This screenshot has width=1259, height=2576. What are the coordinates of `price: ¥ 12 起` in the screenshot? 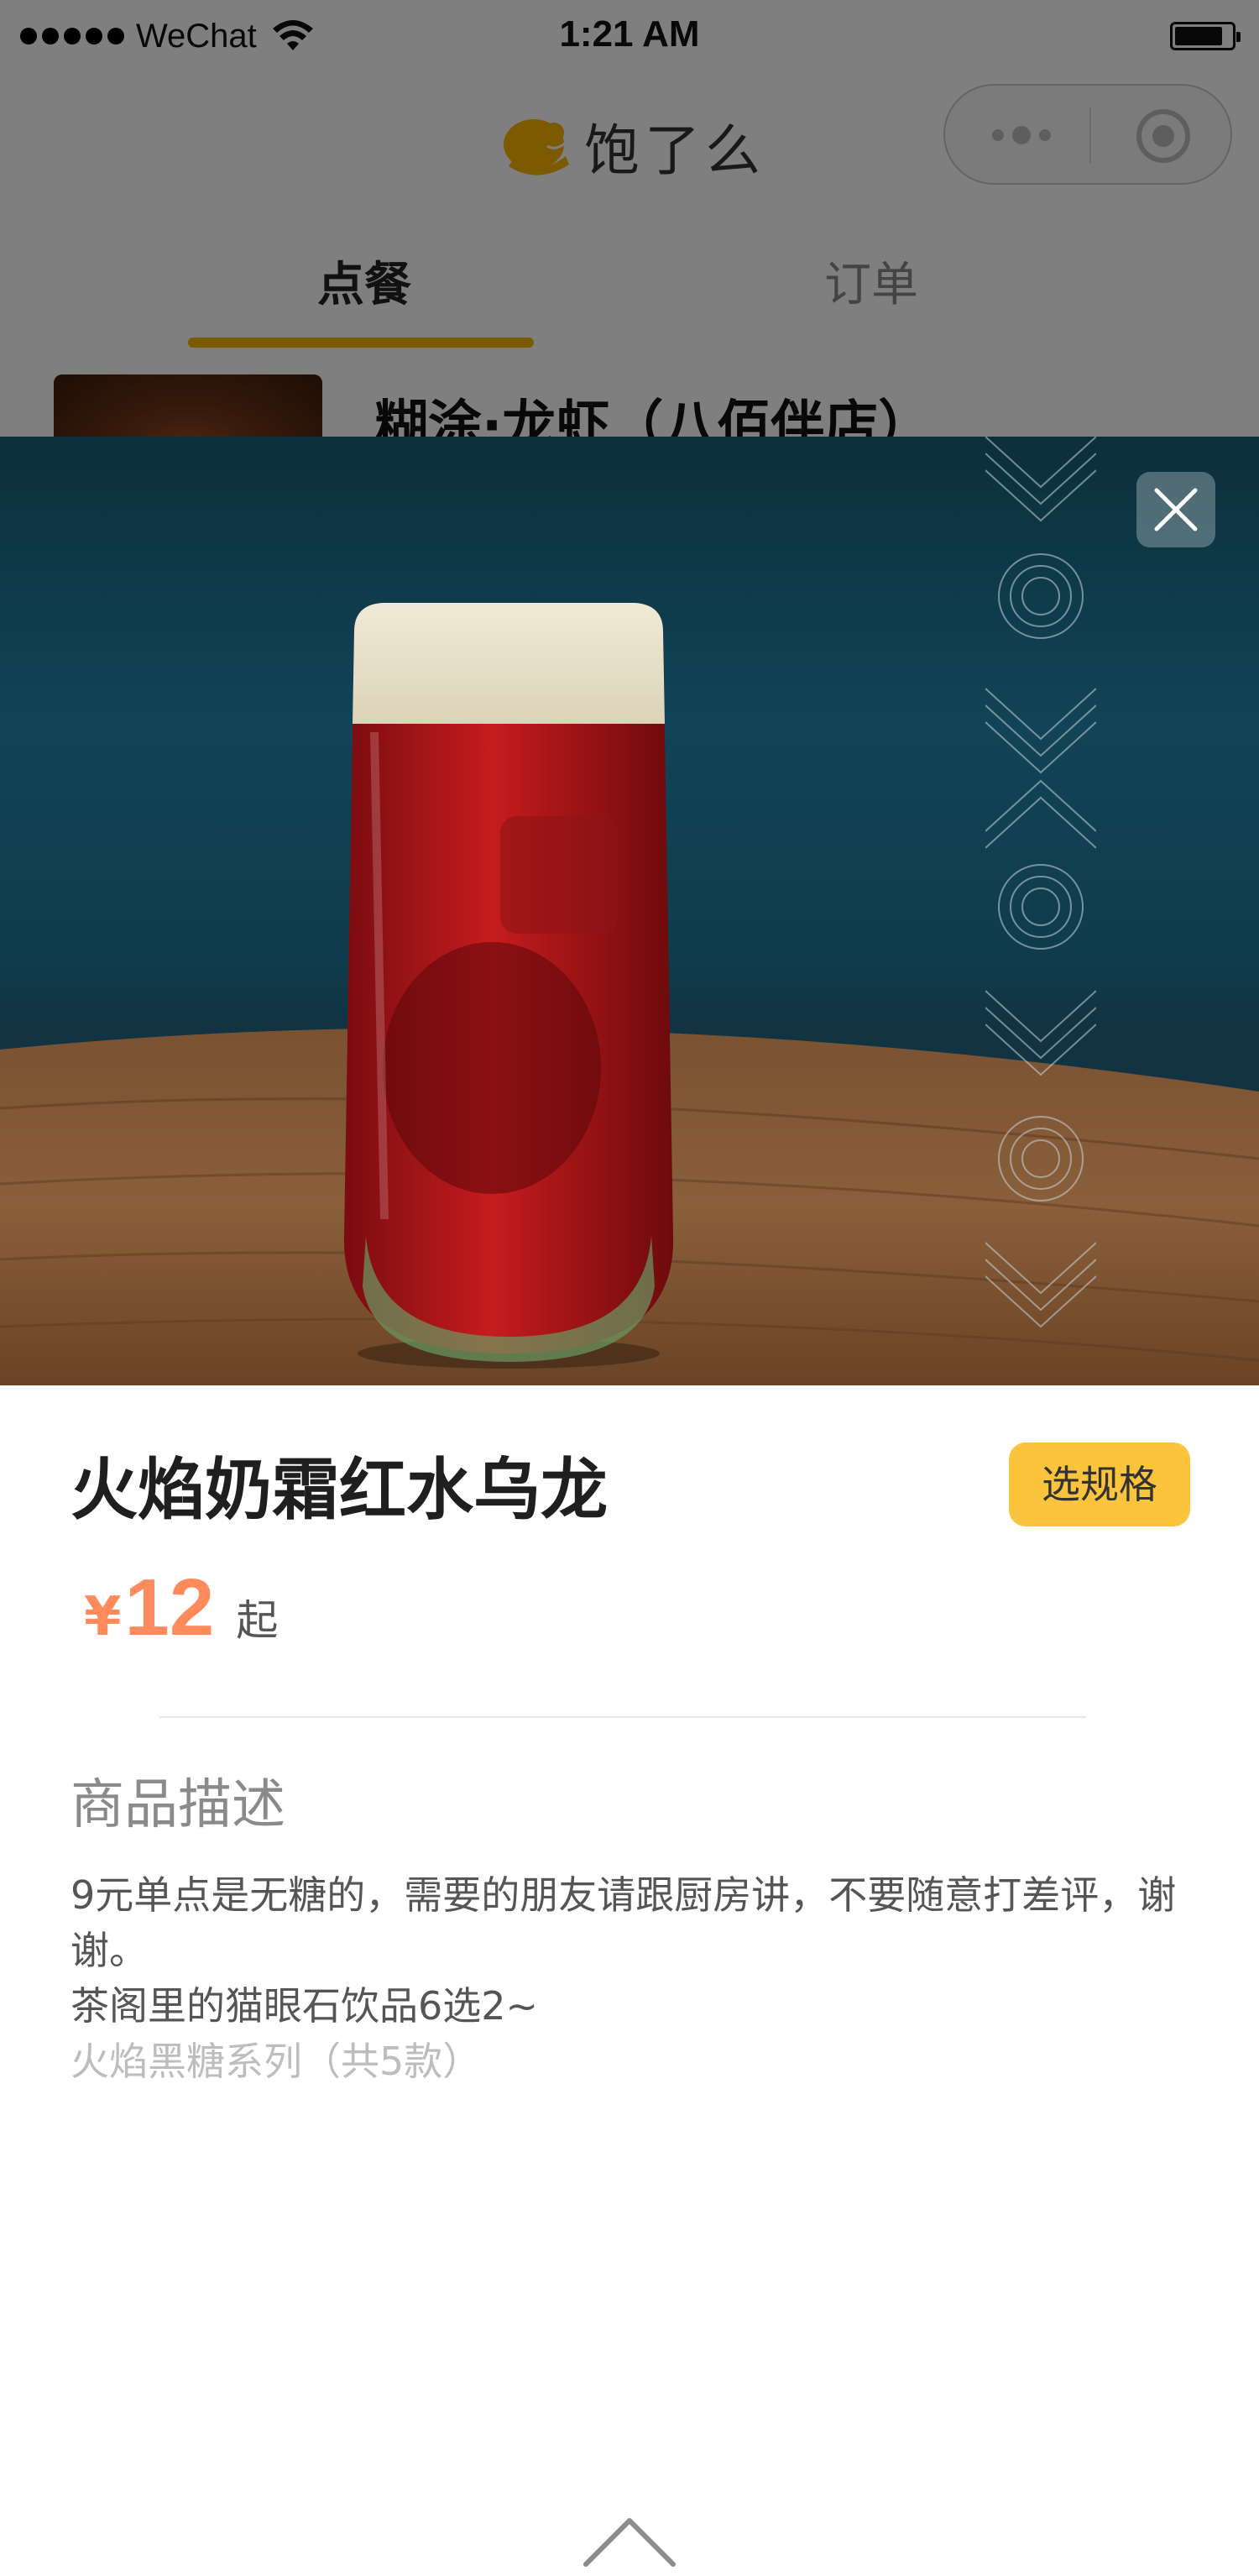 It's located at (181, 1608).